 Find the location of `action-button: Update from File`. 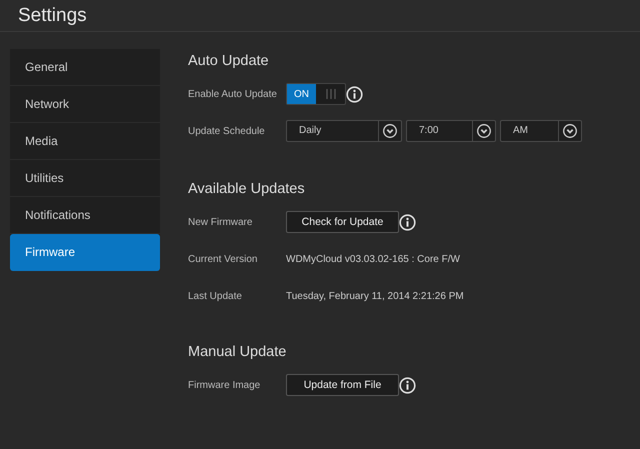

action-button: Update from File is located at coordinates (342, 385).